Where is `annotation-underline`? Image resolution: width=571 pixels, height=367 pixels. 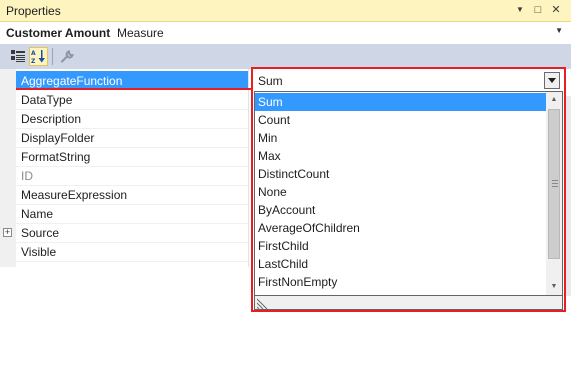 annotation-underline is located at coordinates (134, 89).